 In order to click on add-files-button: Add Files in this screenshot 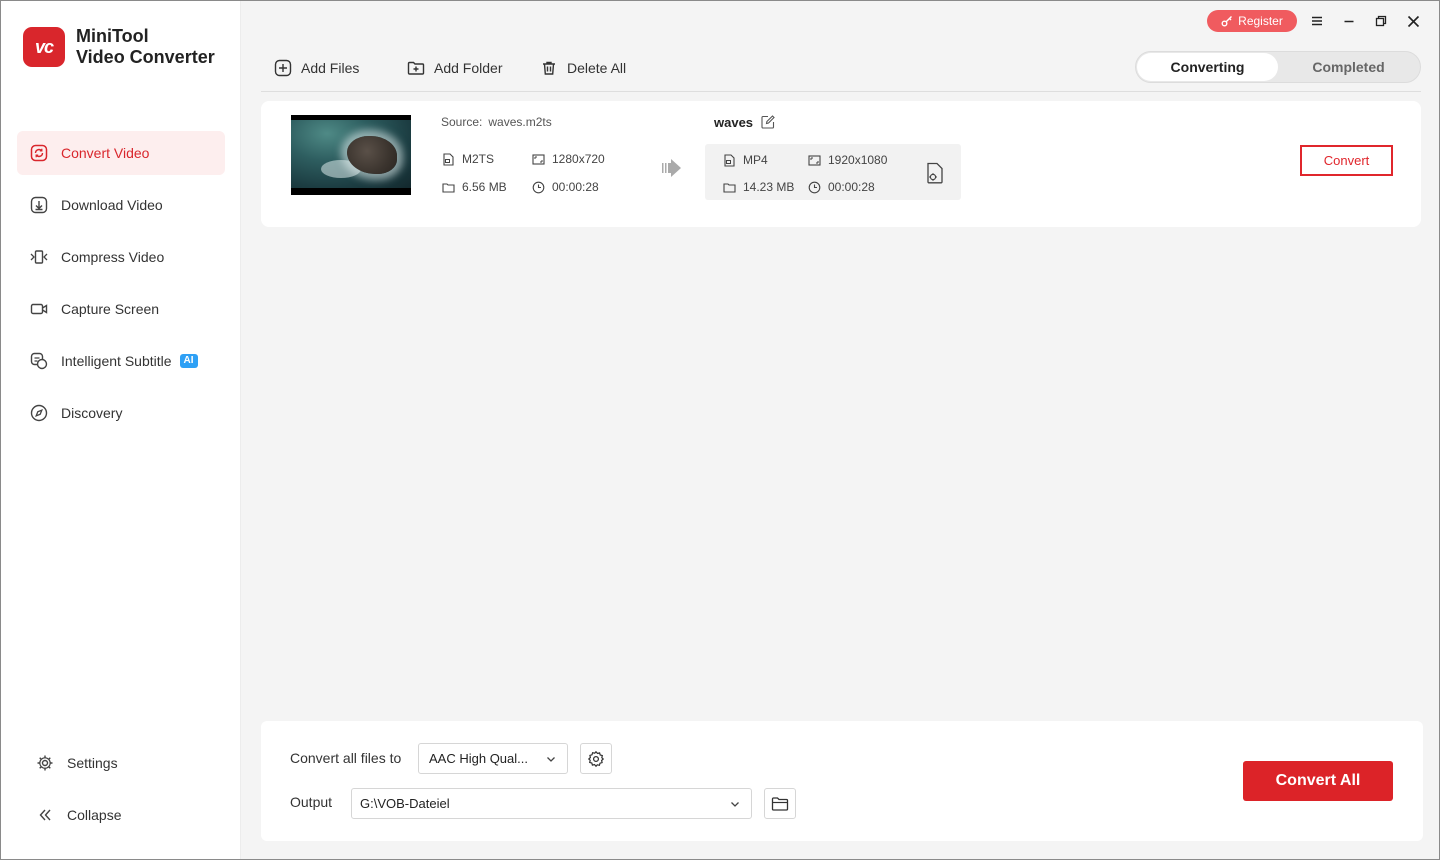, I will do `click(316, 68)`.